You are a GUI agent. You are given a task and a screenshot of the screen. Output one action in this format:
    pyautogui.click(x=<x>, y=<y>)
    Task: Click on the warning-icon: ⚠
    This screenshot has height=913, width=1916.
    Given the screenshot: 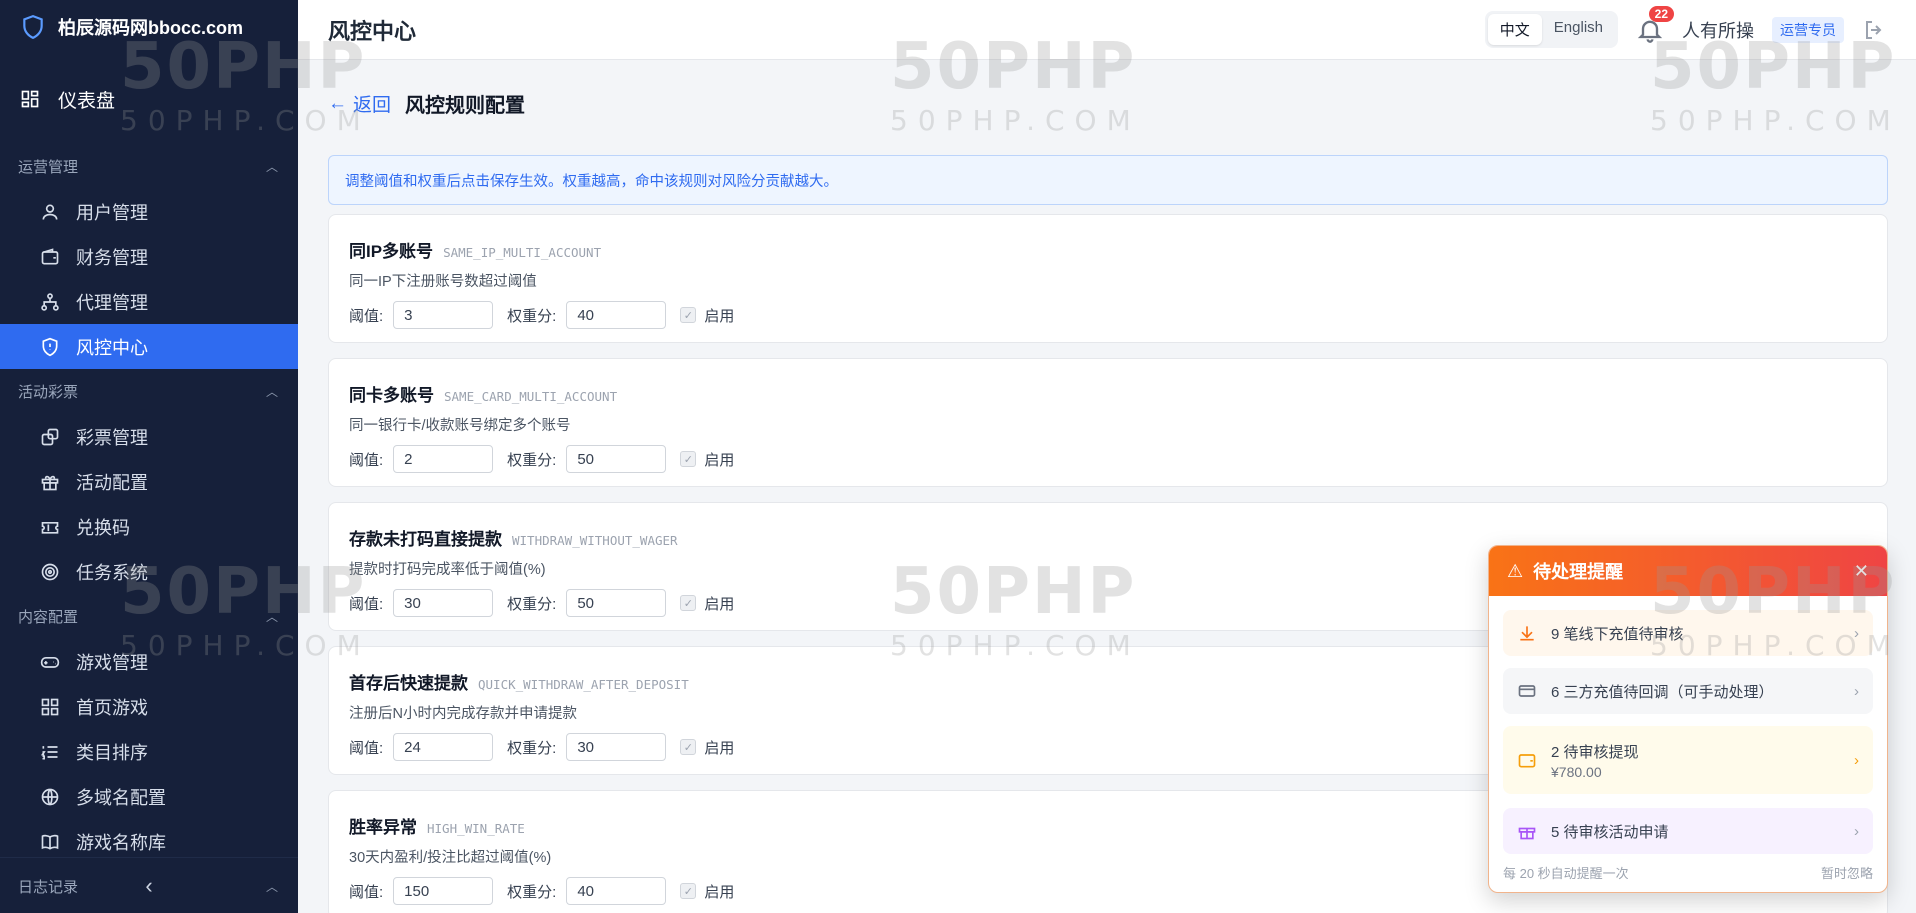 What is the action you would take?
    pyautogui.click(x=1515, y=570)
    